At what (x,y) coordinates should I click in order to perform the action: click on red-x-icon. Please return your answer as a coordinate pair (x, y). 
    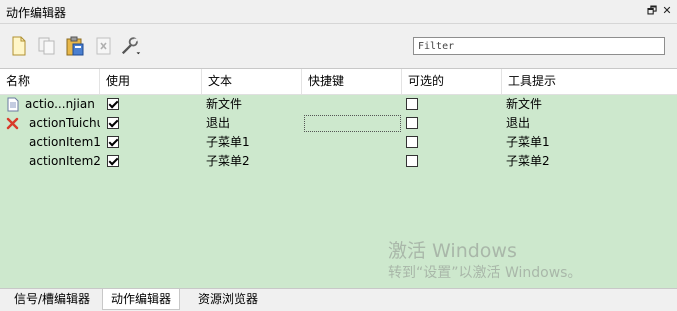
    Looking at the image, I should click on (12, 123).